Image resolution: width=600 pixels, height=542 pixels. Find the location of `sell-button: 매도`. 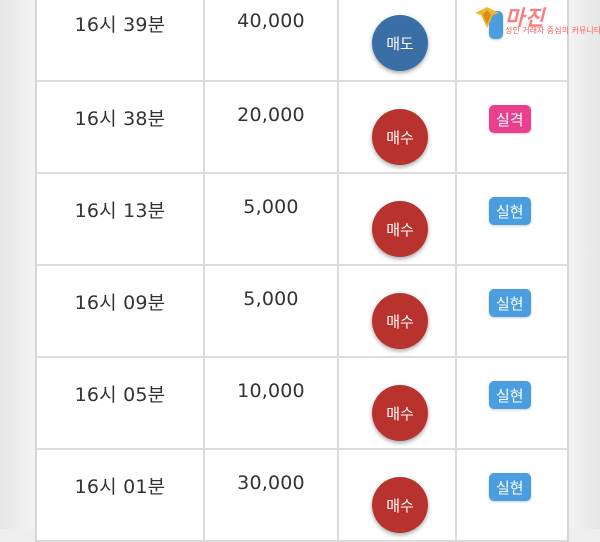

sell-button: 매도 is located at coordinates (400, 43).